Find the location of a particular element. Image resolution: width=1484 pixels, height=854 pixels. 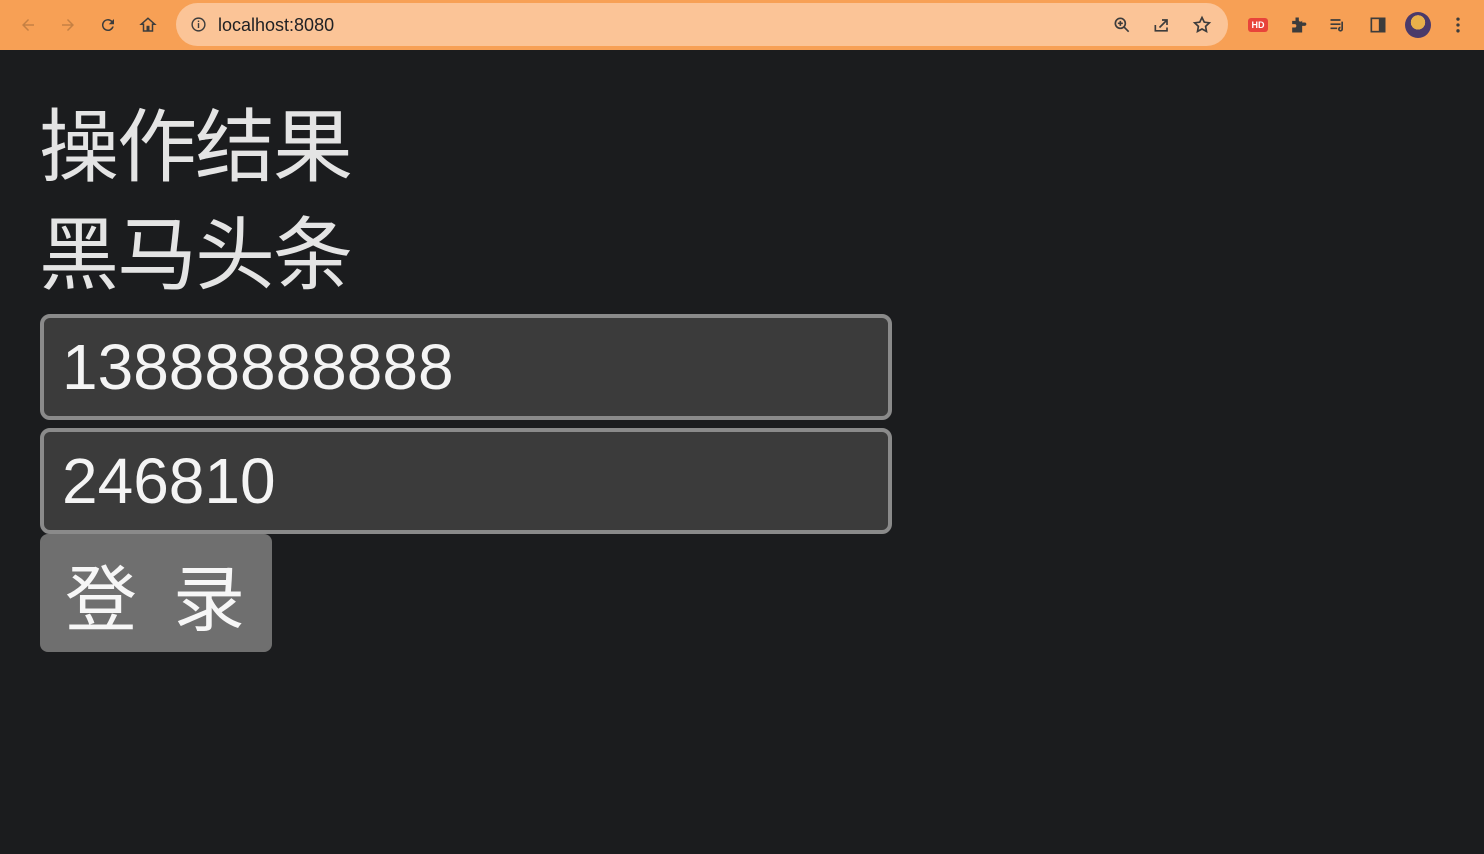

extensions-area: HD is located at coordinates (1358, 25).